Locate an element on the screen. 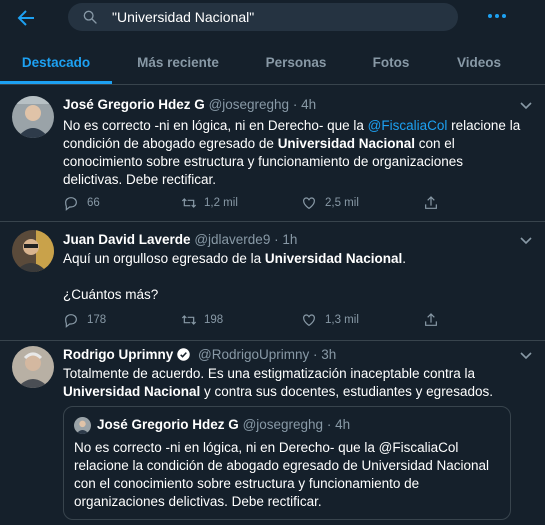 This screenshot has height=525, width=545. tab-label: Destacado is located at coordinates (56, 62).